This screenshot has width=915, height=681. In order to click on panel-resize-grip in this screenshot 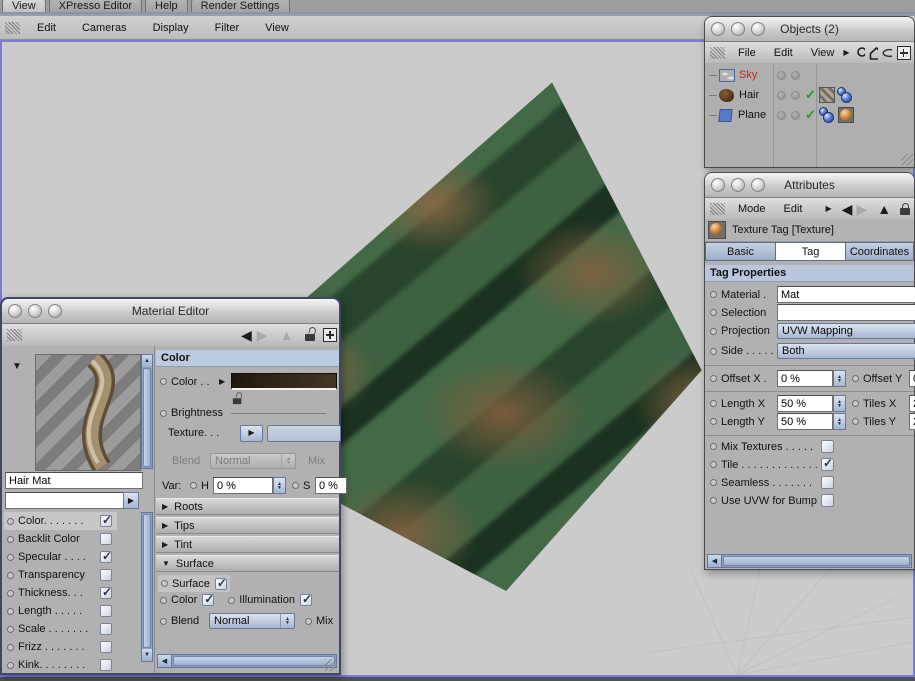, I will do `click(907, 160)`.